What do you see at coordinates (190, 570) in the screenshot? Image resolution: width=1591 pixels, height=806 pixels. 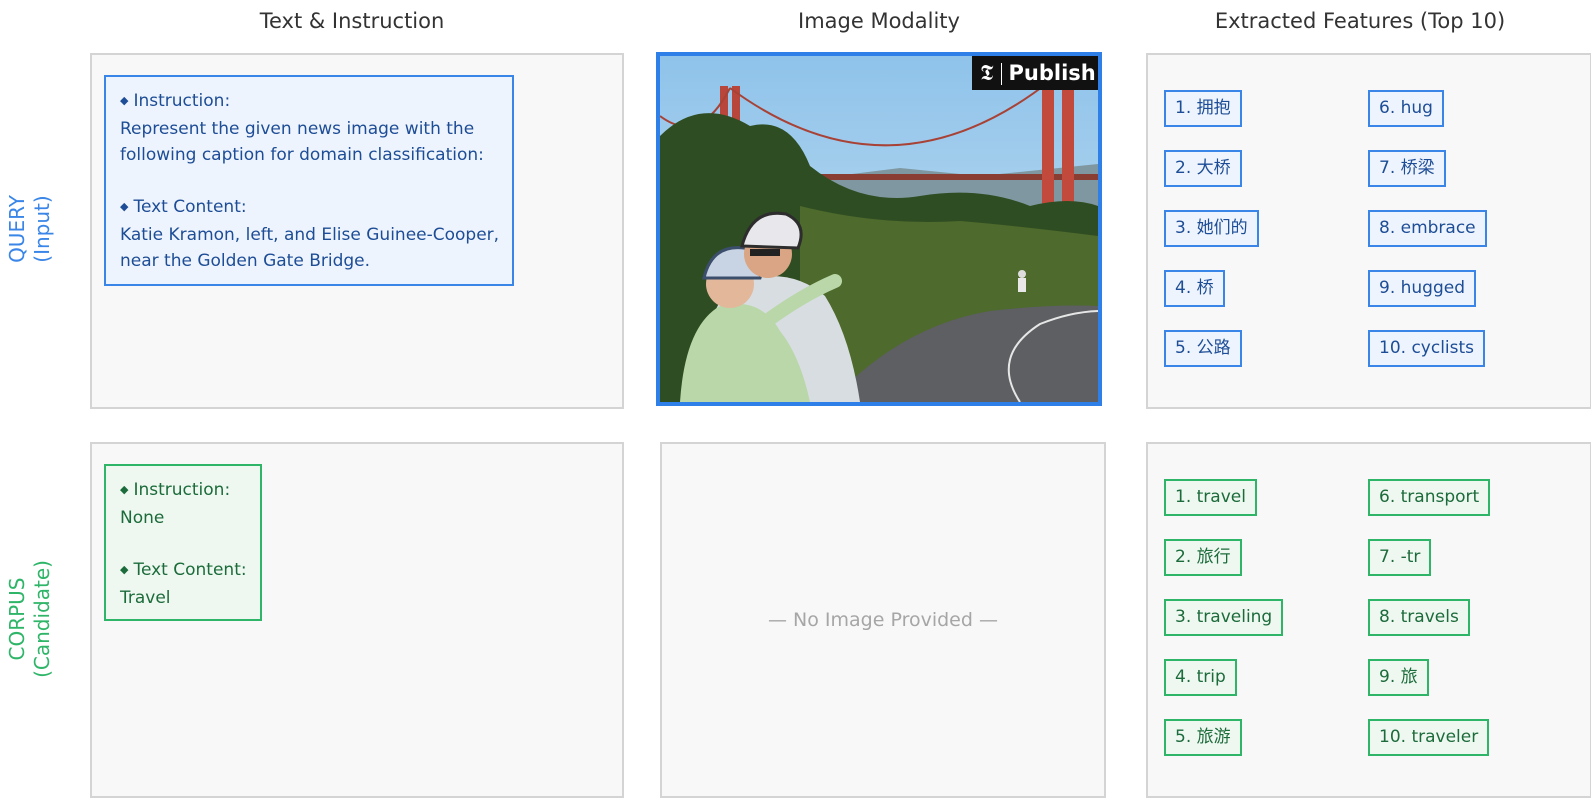 I see `corpus-content-label: Text Content:` at bounding box center [190, 570].